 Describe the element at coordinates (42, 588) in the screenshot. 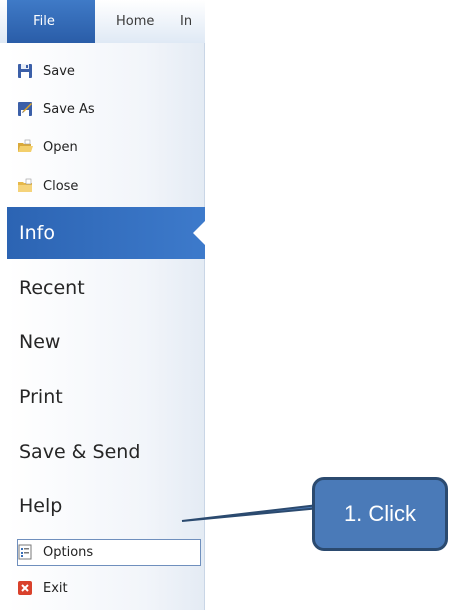

I see `exit-command: Exit` at that location.